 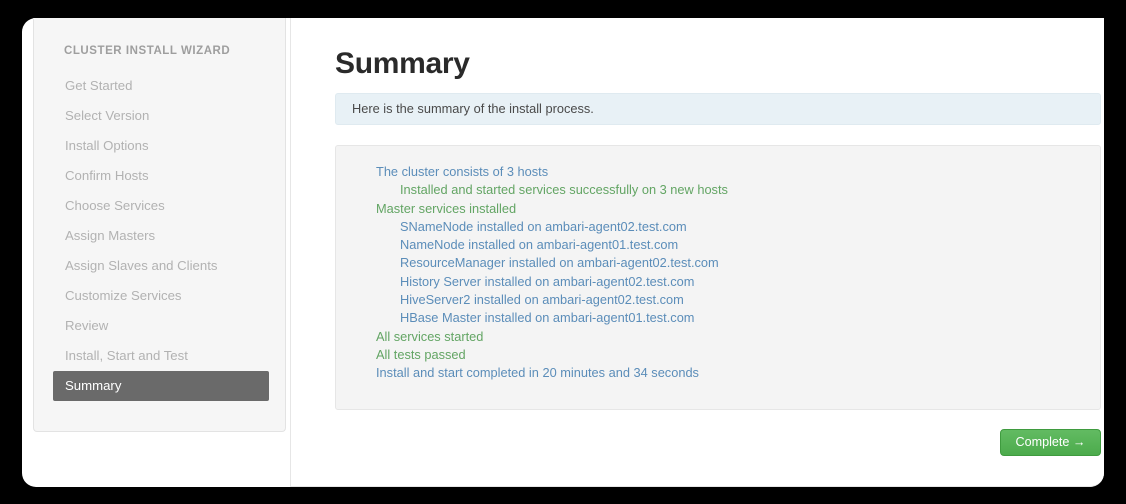 I want to click on summary-line: The cluster consists of 3 hosts, so click(x=462, y=171).